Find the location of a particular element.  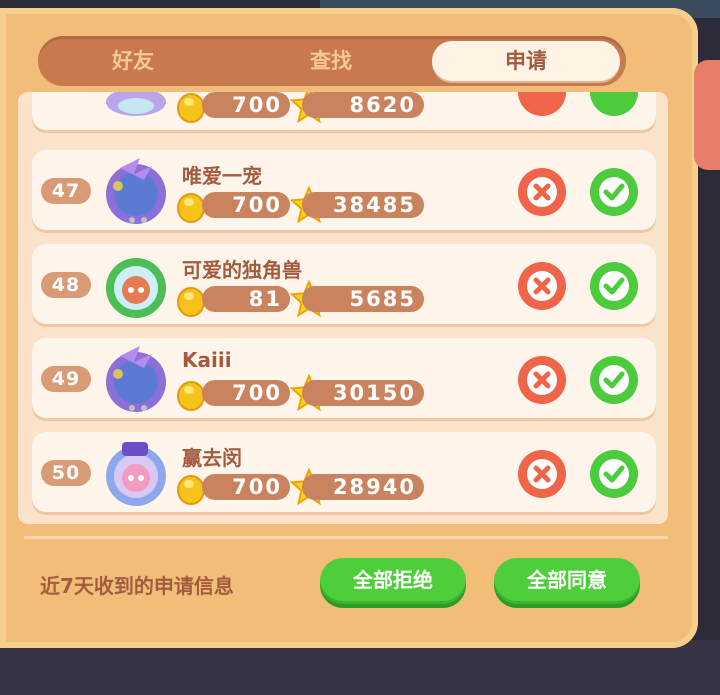

star-count: 5685 is located at coordinates (363, 299).